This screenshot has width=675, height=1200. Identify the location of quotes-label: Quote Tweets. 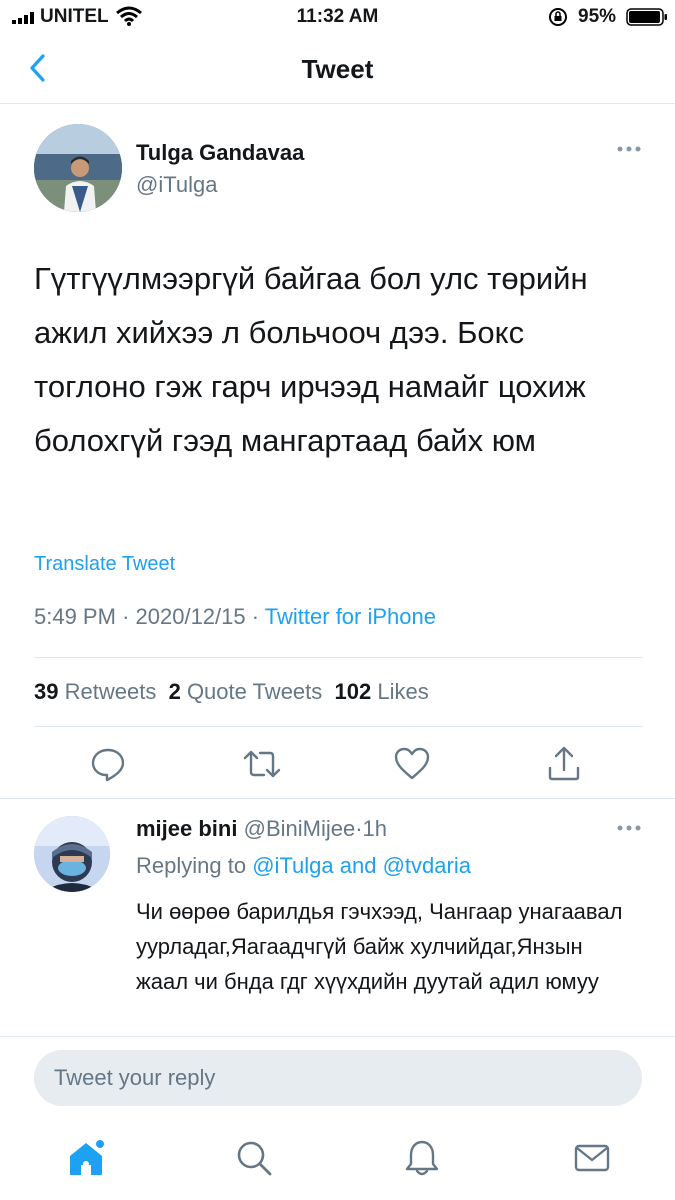
(254, 691).